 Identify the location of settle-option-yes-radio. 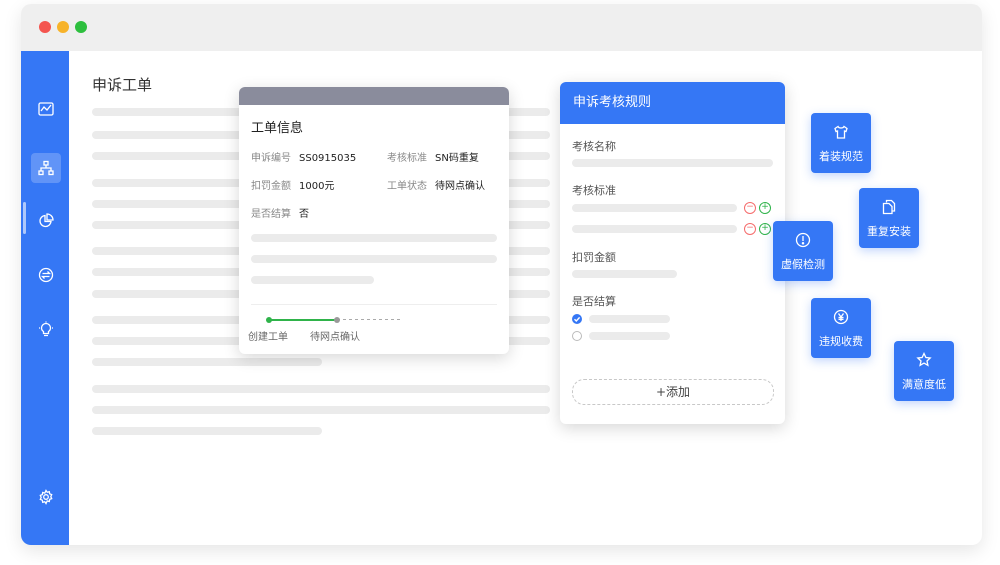
(577, 319).